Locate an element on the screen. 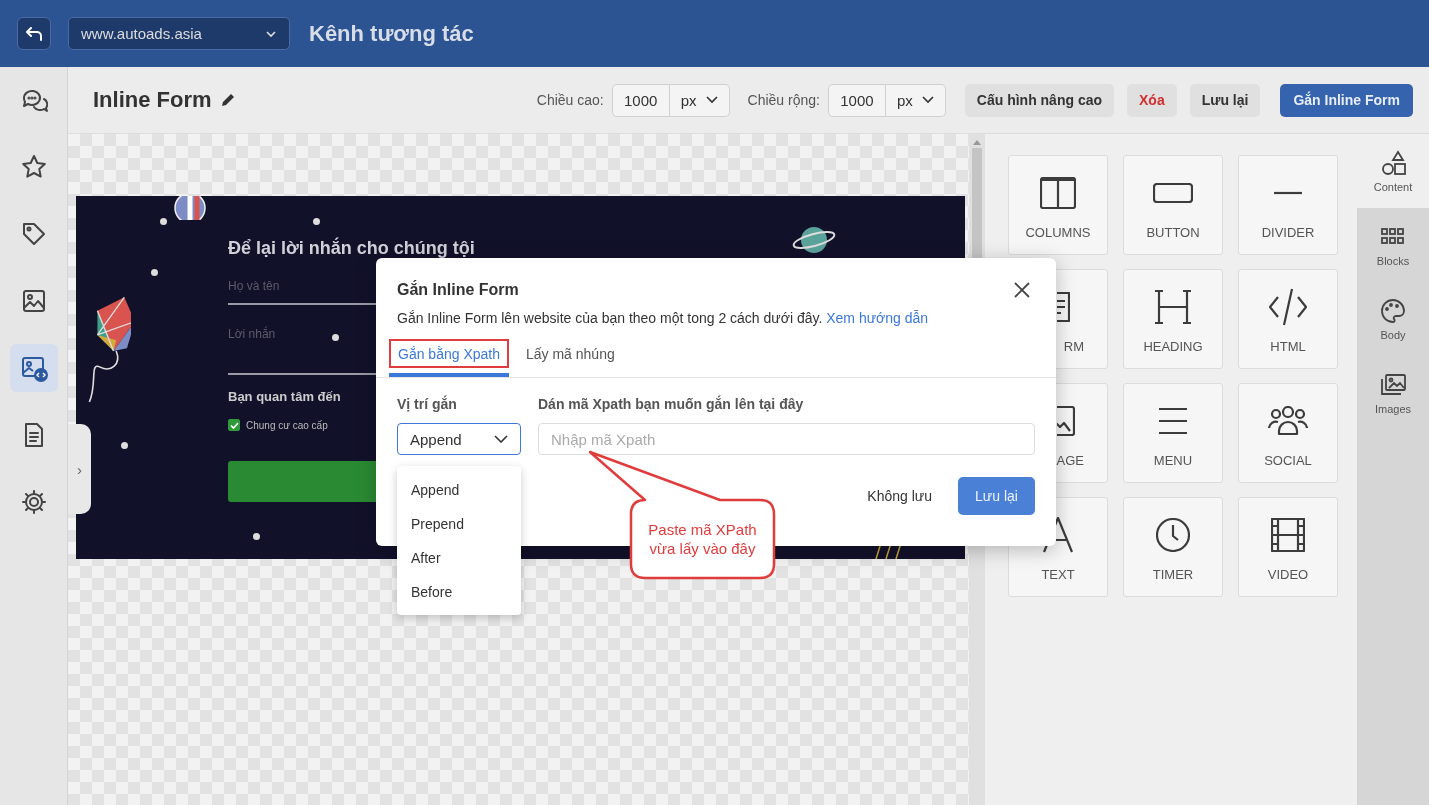 Image resolution: width=1429 pixels, height=805 pixels. form-heading: Để lại lời nhắn cho chúng tội is located at coordinates (352, 248).